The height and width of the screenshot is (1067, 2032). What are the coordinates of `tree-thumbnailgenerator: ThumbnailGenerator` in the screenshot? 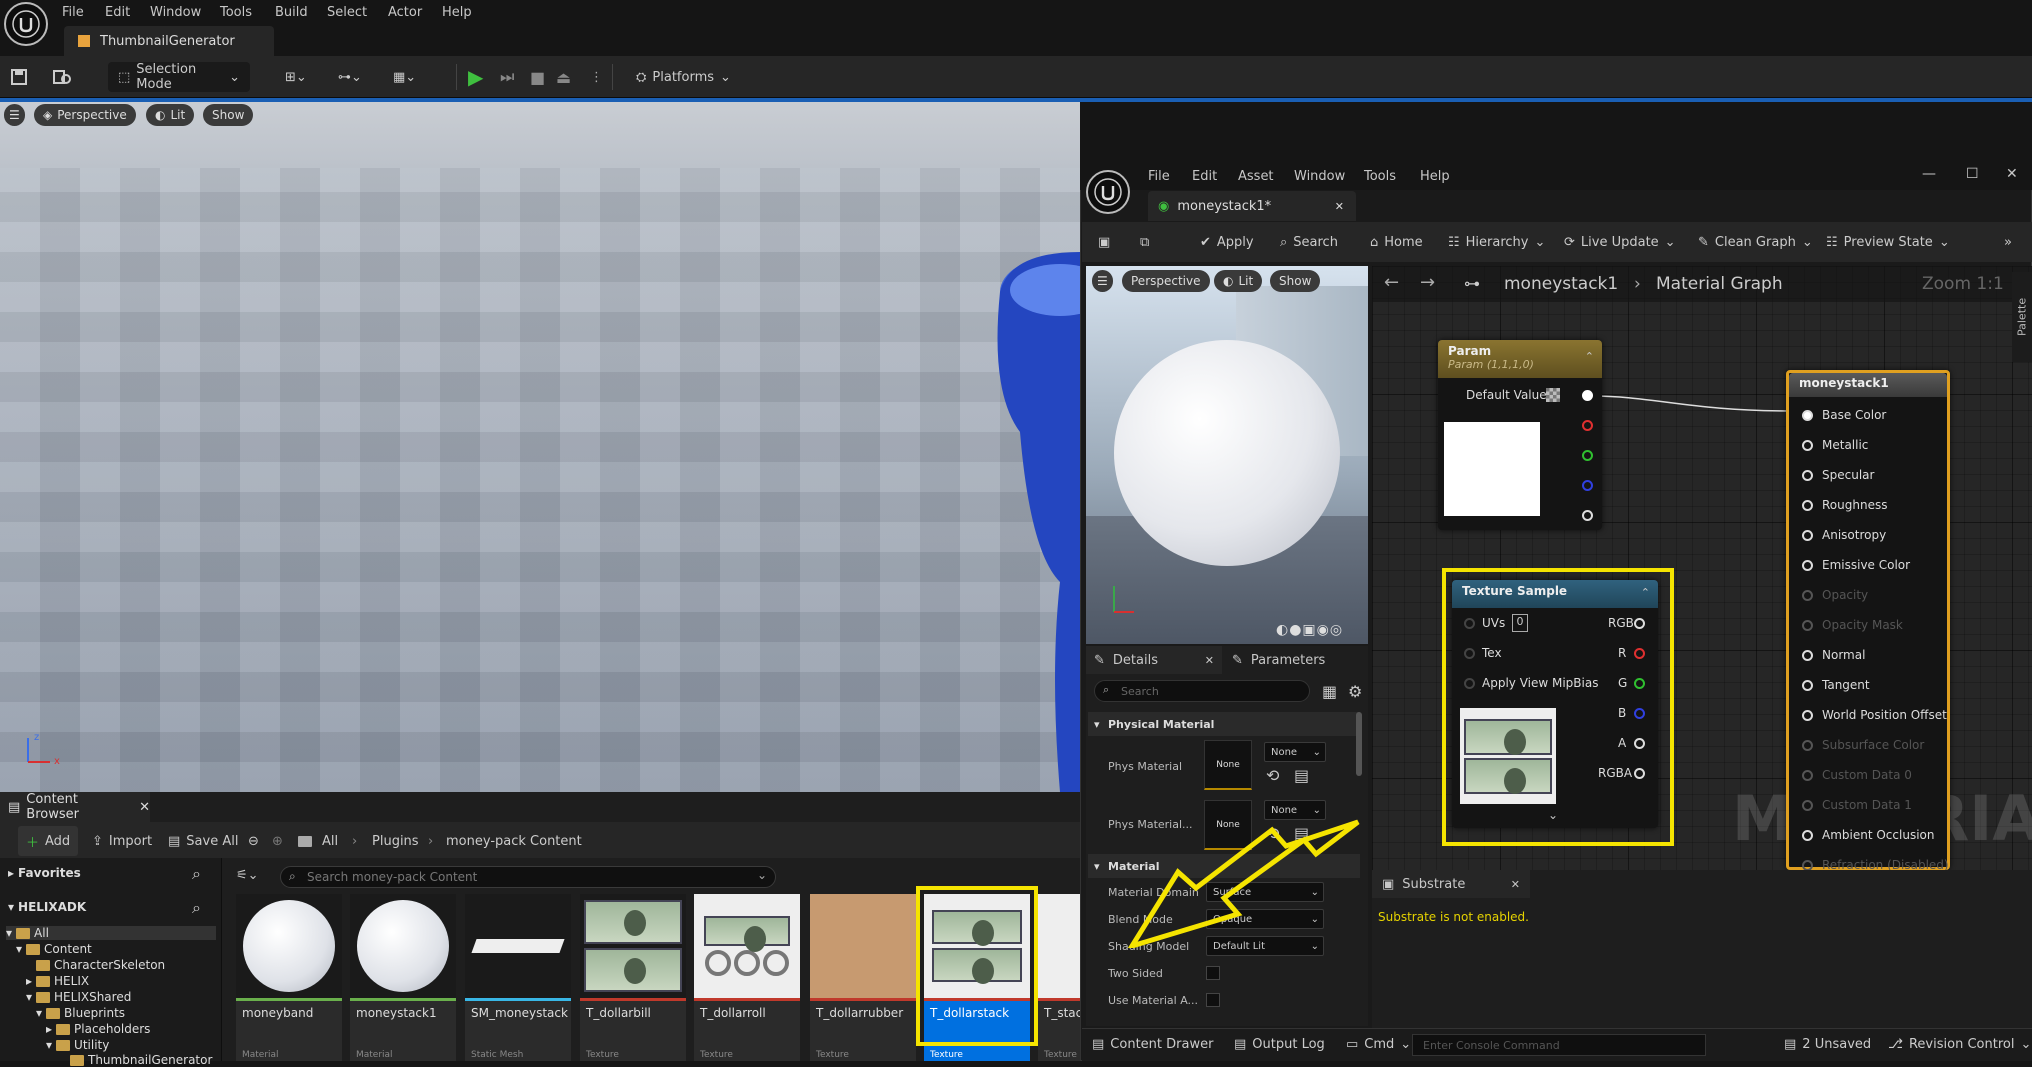 It's located at (141, 1060).